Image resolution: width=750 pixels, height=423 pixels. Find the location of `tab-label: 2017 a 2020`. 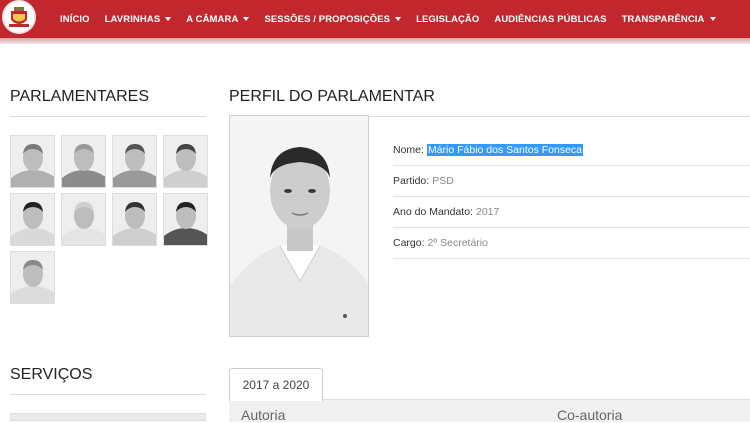

tab-label: 2017 a 2020 is located at coordinates (276, 385).